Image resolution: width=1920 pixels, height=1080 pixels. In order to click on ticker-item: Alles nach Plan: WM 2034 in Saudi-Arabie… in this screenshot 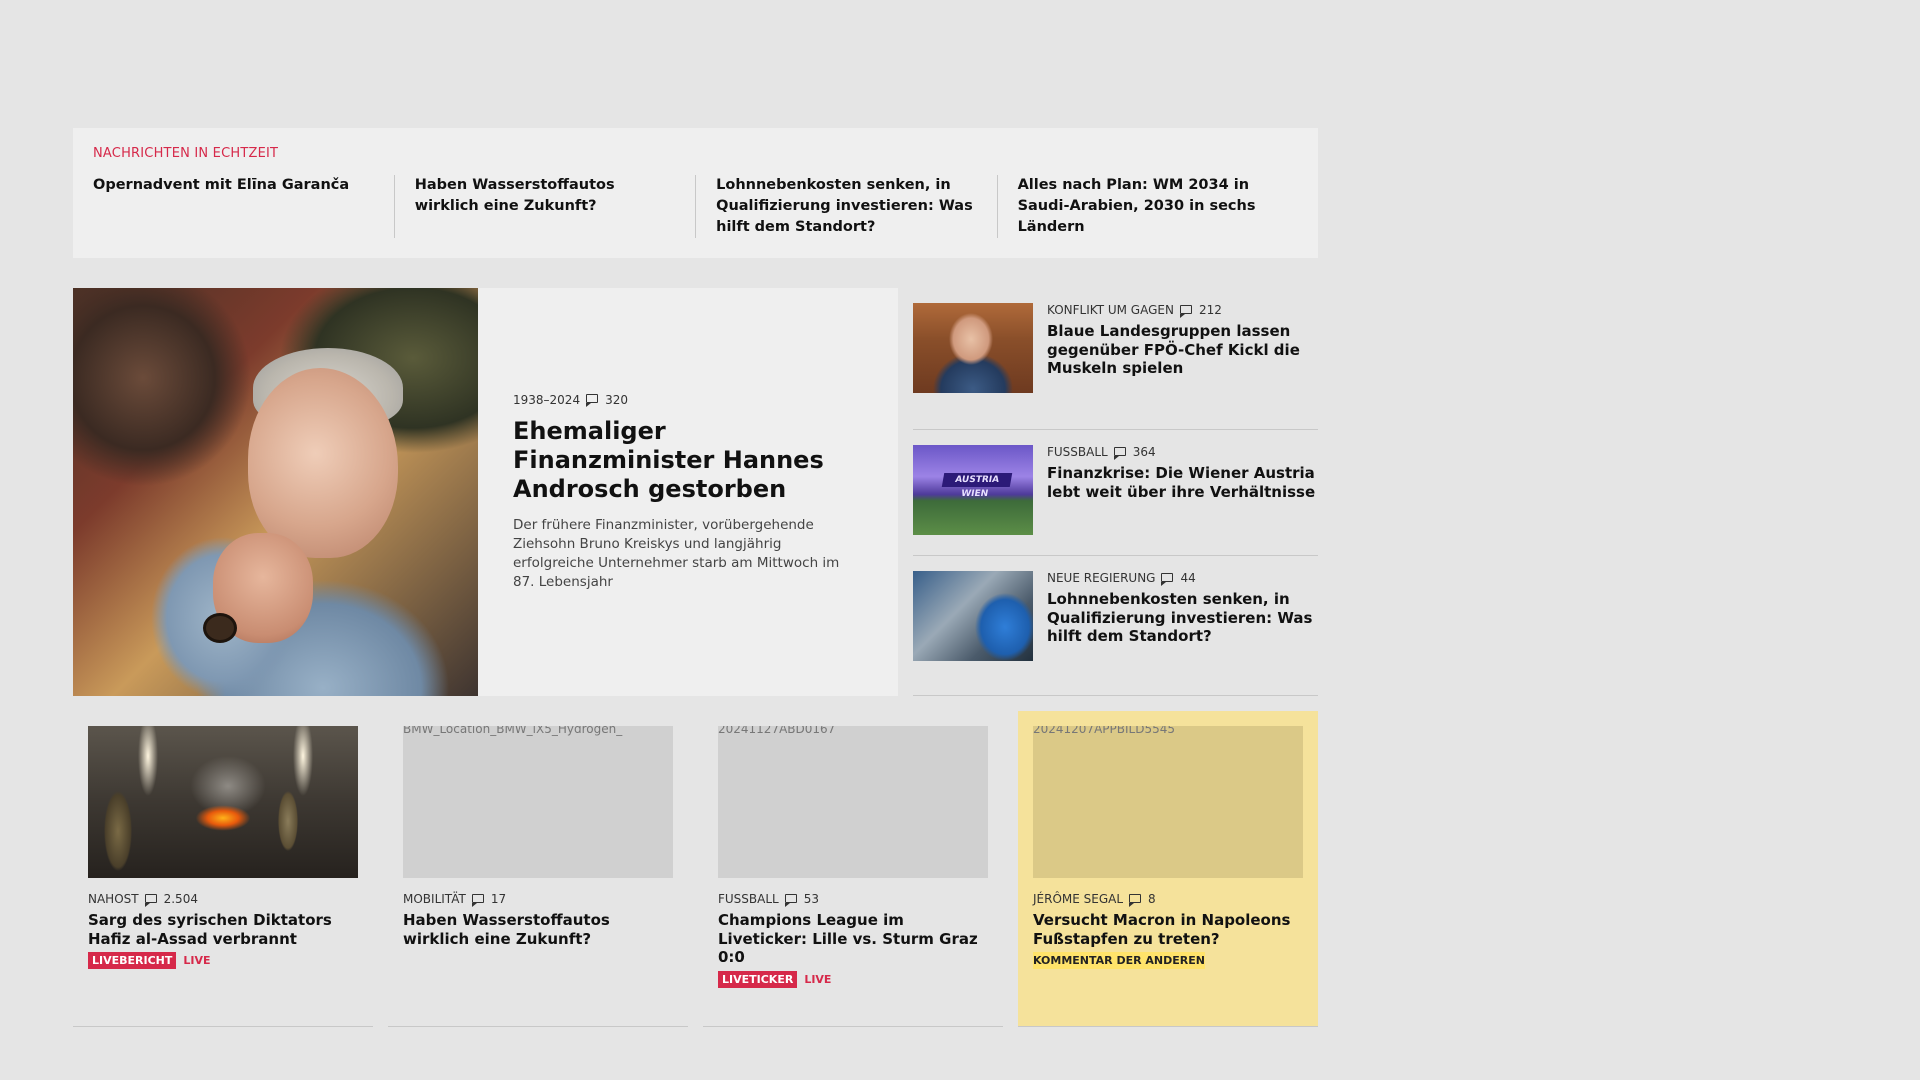, I will do `click(1147, 206)`.